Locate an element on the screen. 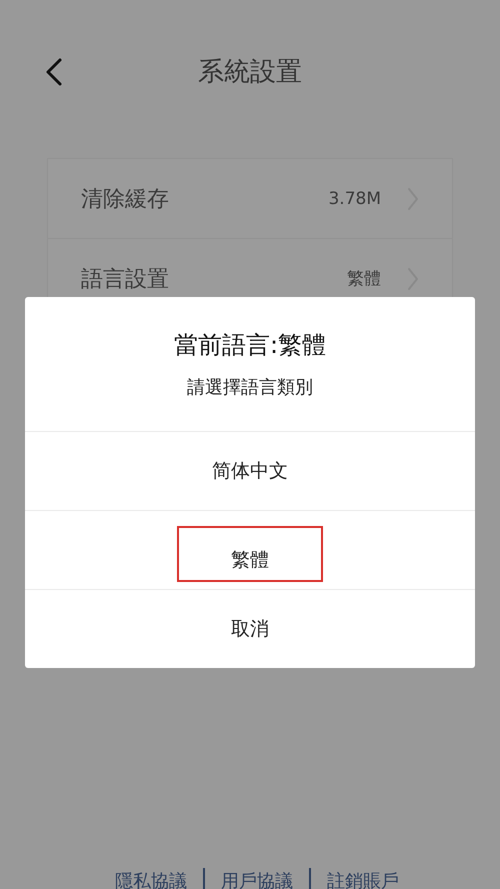  dialog-subtitle: 請選擇語言類別 is located at coordinates (250, 387).